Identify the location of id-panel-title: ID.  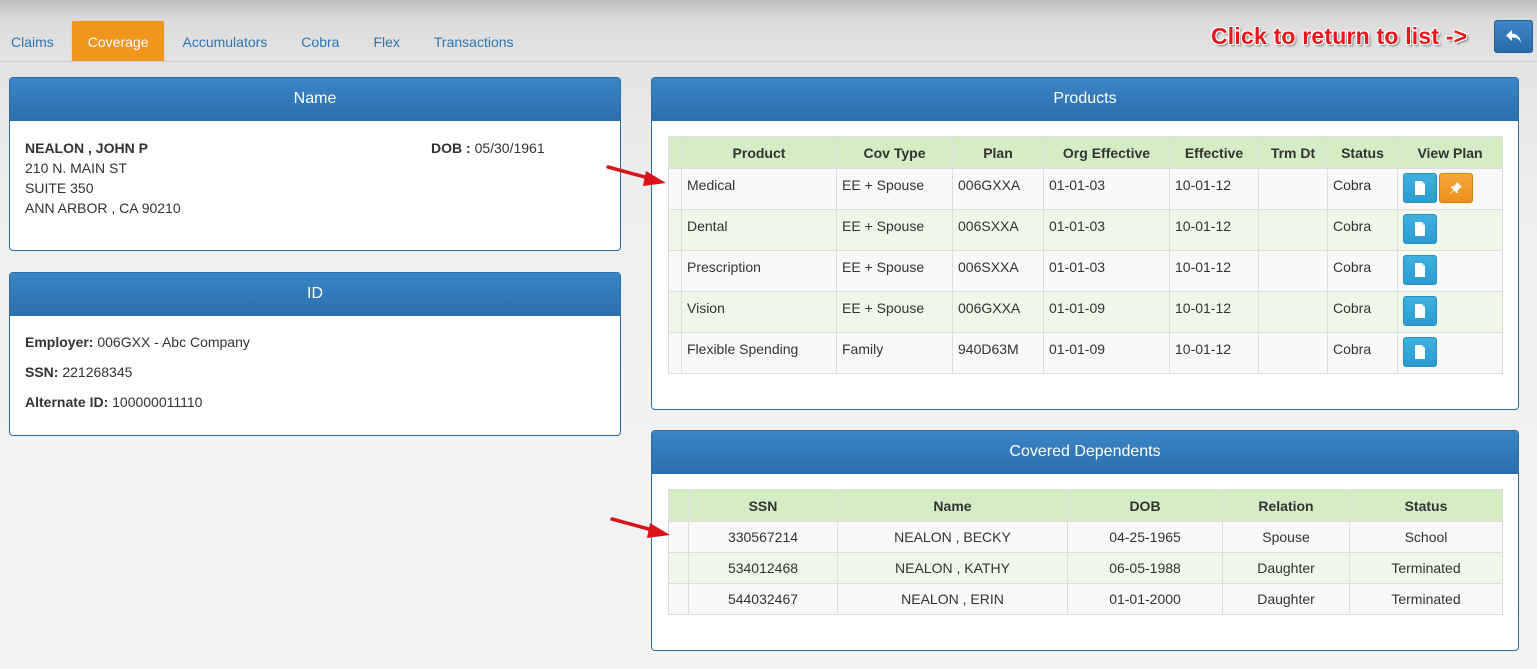
(315, 294).